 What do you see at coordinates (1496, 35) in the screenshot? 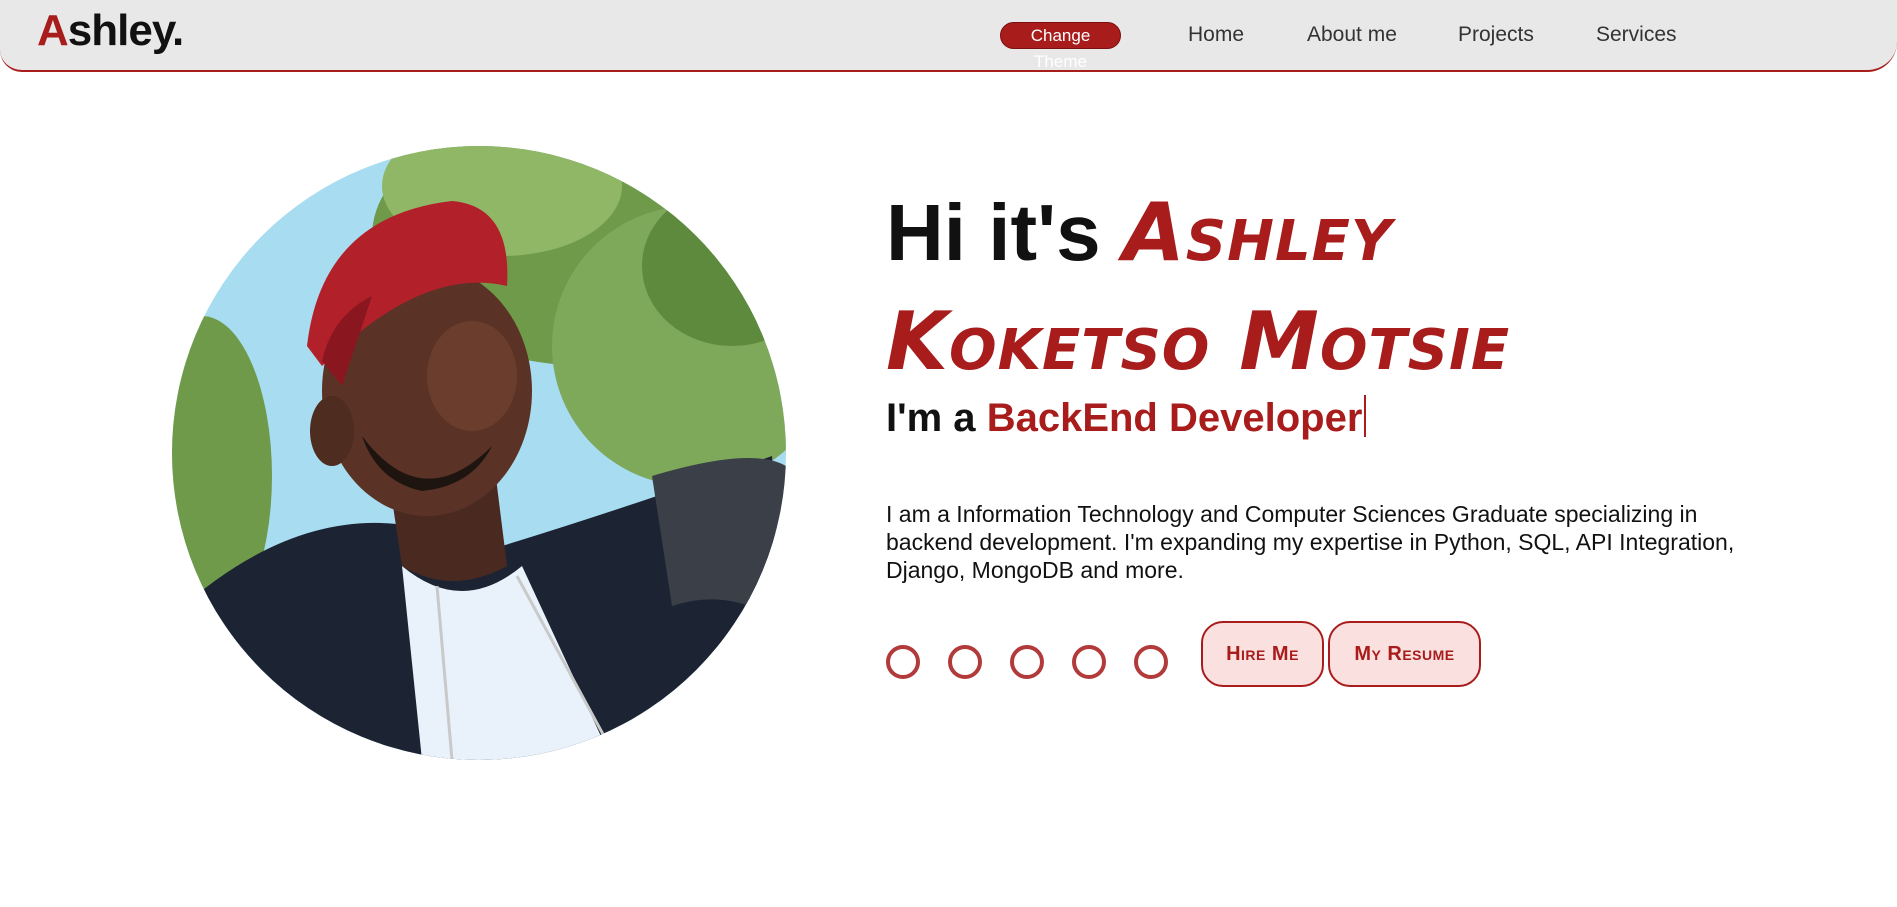
I see `nav-link-projects: Projects` at bounding box center [1496, 35].